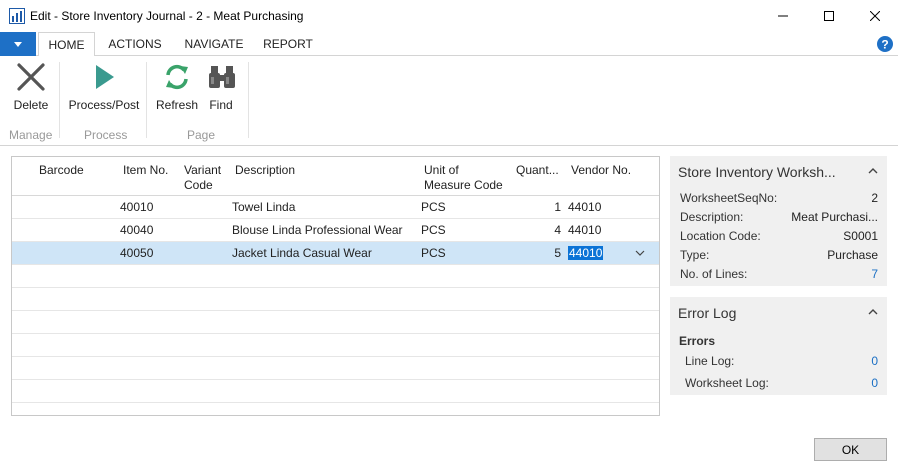  I want to click on cell-quantity: 4, so click(546, 230).